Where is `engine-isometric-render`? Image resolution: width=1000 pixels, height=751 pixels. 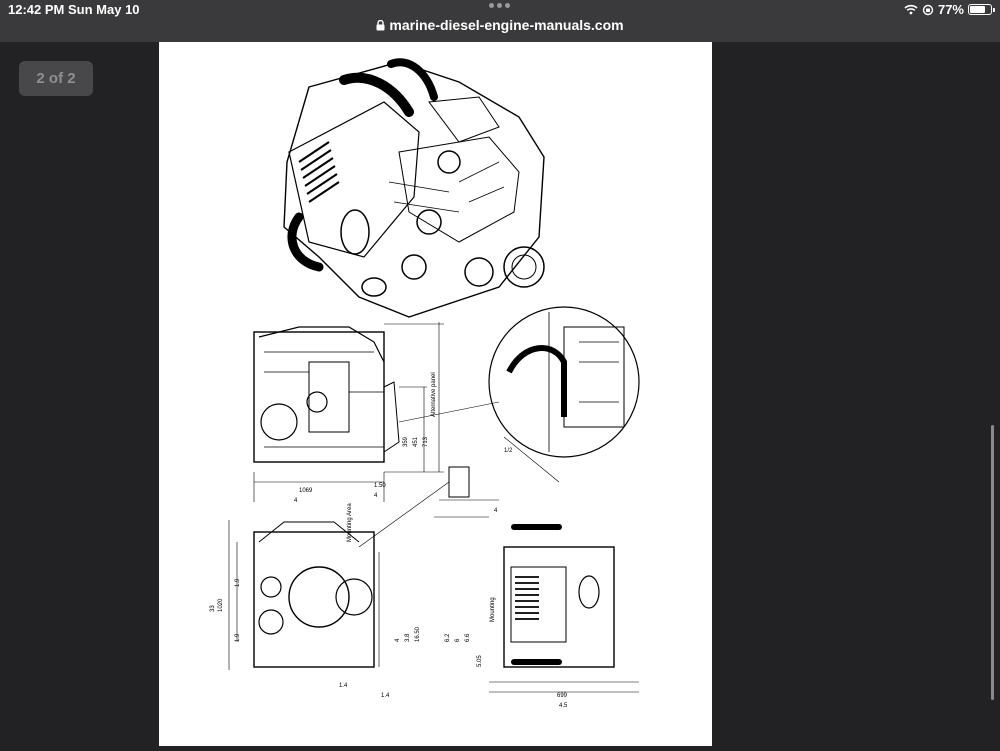
engine-isometric-render is located at coordinates (414, 188).